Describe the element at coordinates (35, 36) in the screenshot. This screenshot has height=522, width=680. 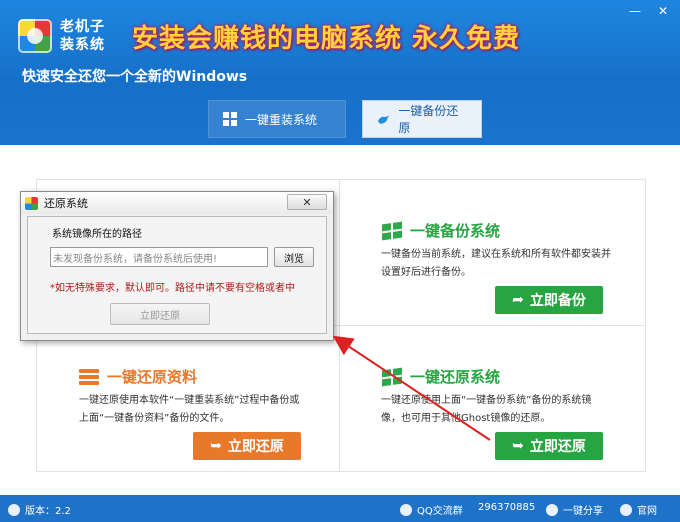
I see `app-logo` at that location.